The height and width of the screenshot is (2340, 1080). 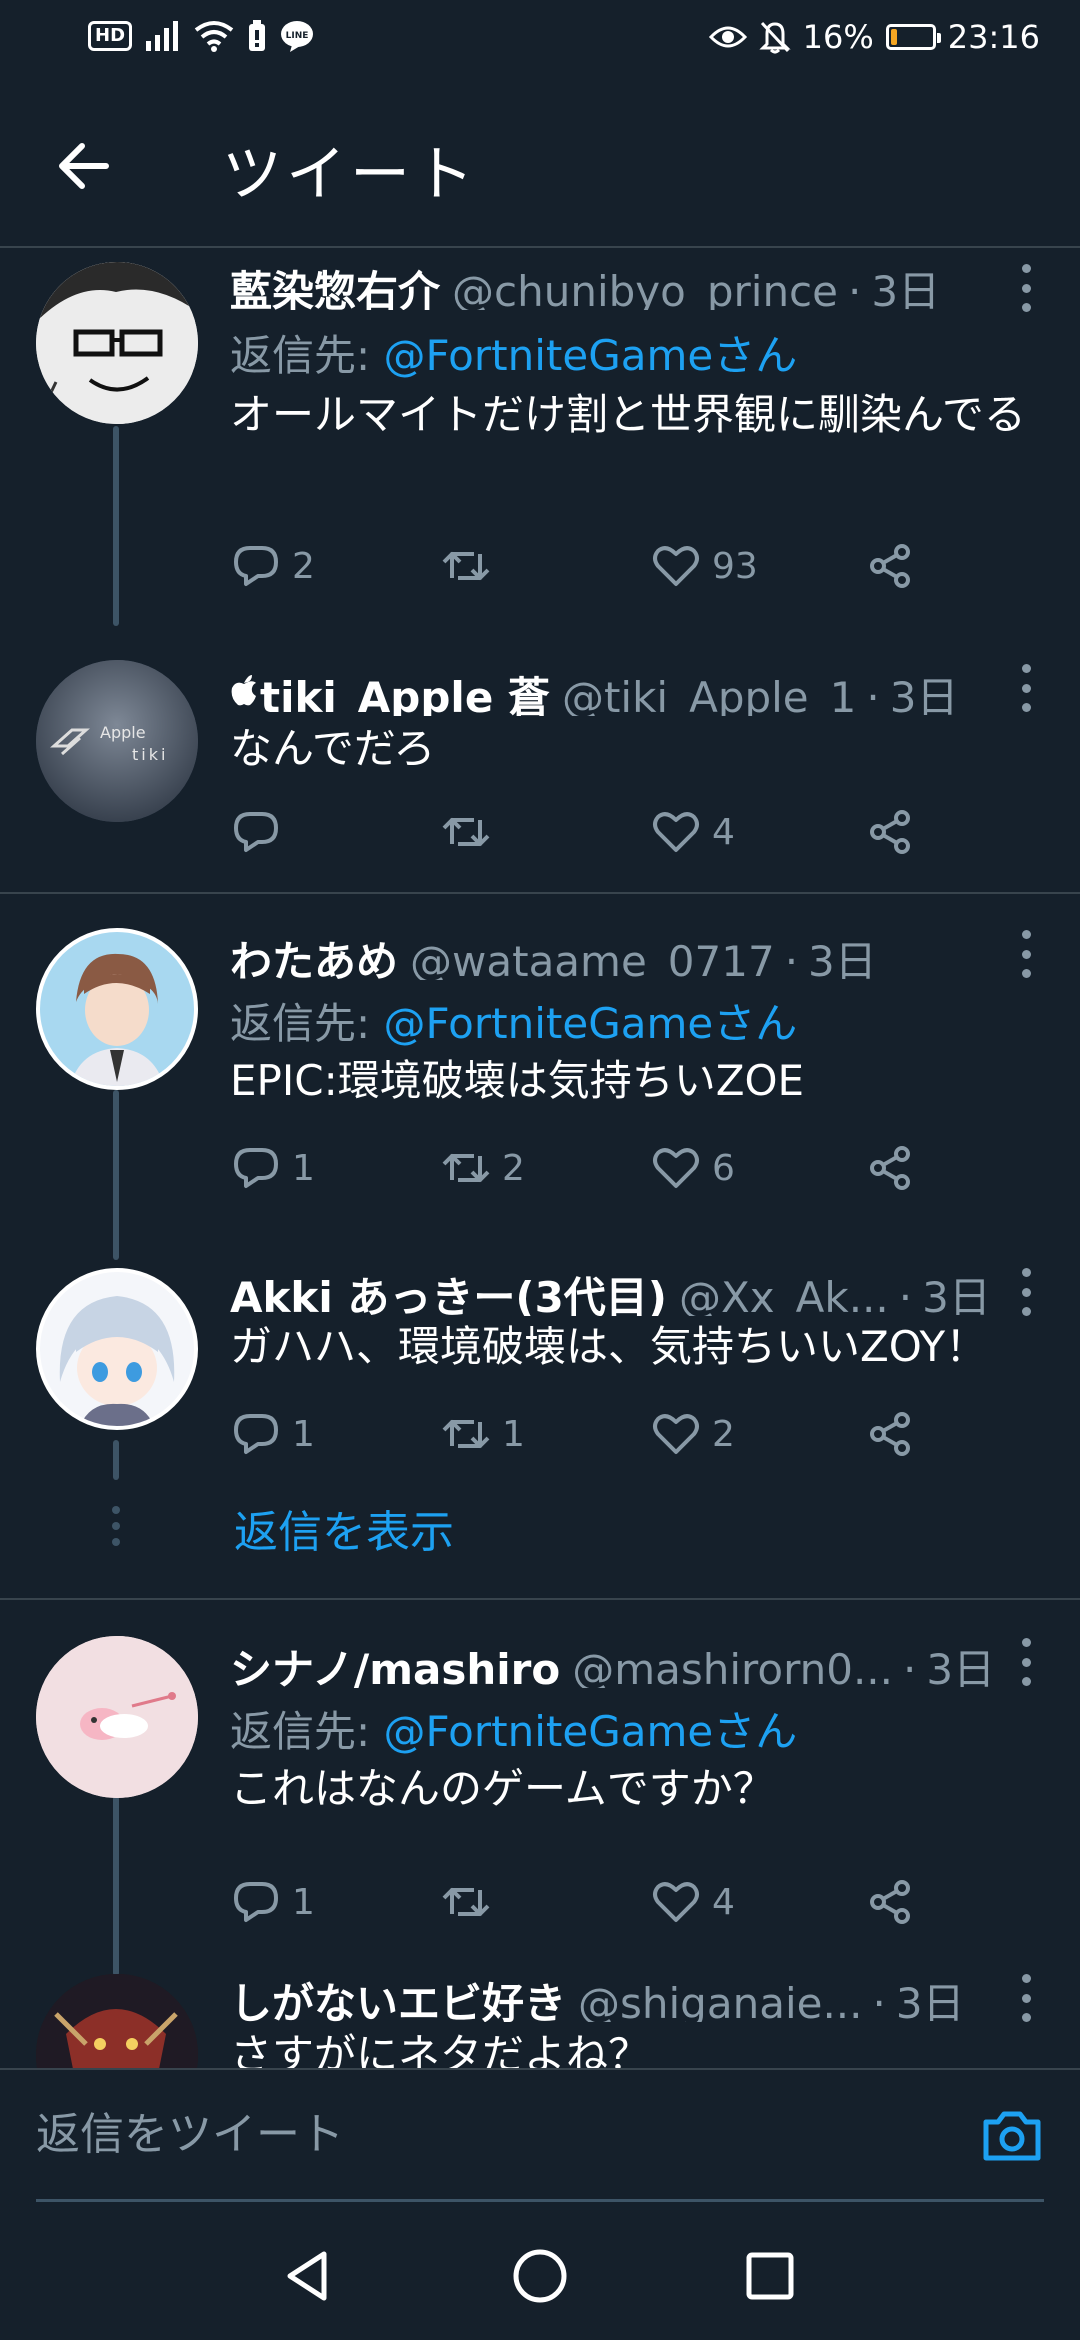 I want to click on tweet: しがないエビ好き @shiganaie... · 3日 さすがにネタだよね？, so click(x=540, y=2017).